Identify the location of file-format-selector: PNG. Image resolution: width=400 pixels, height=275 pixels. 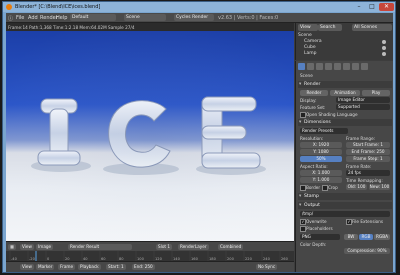
(320, 237).